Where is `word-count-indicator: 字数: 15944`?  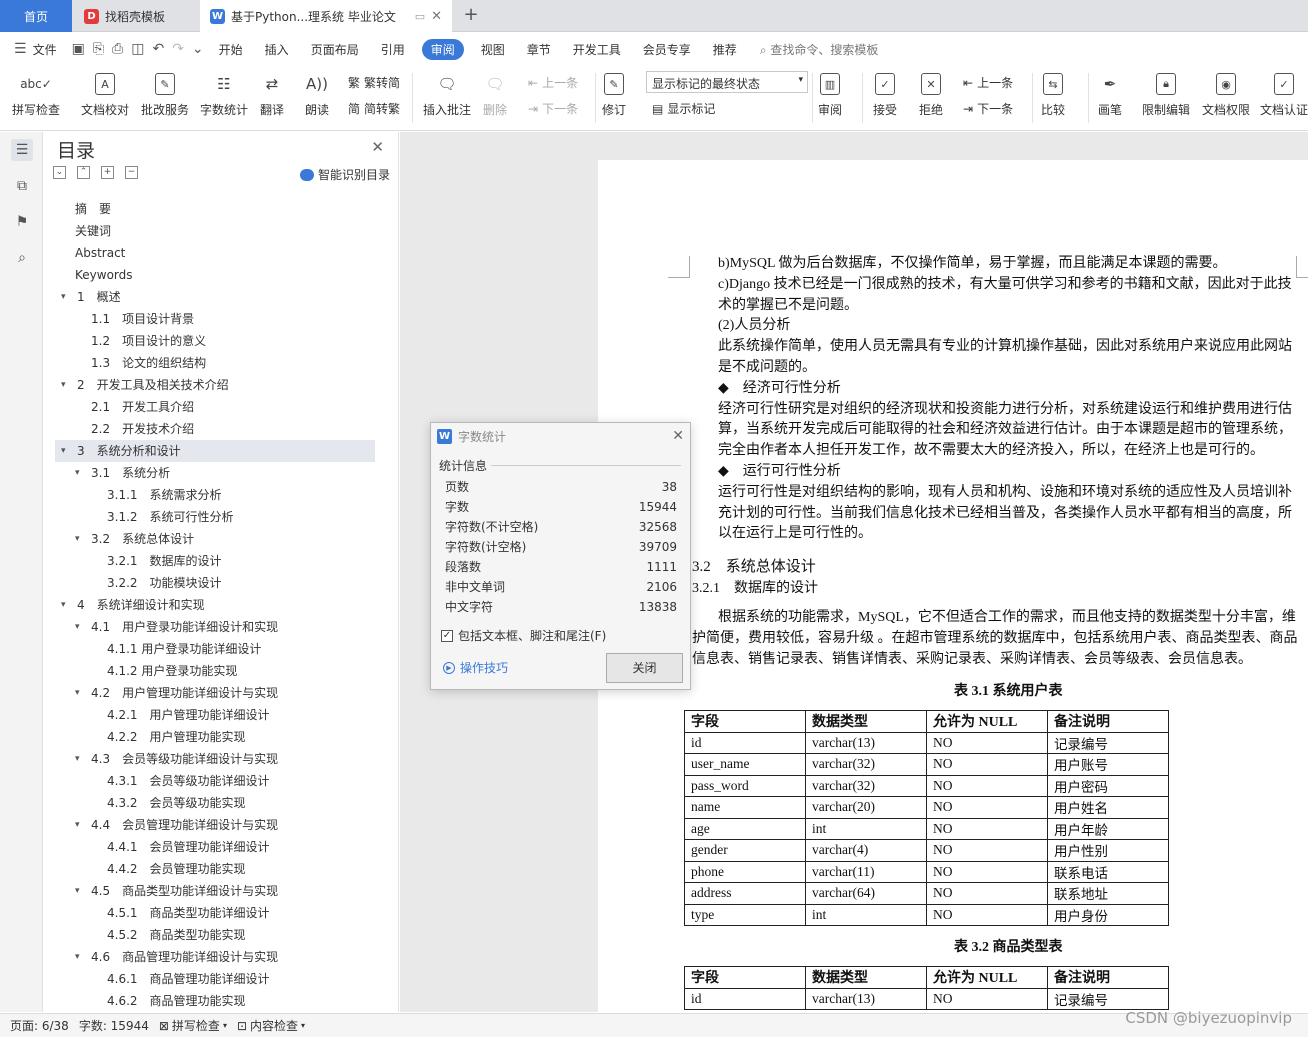 word-count-indicator: 字数: 15944 is located at coordinates (114, 1025).